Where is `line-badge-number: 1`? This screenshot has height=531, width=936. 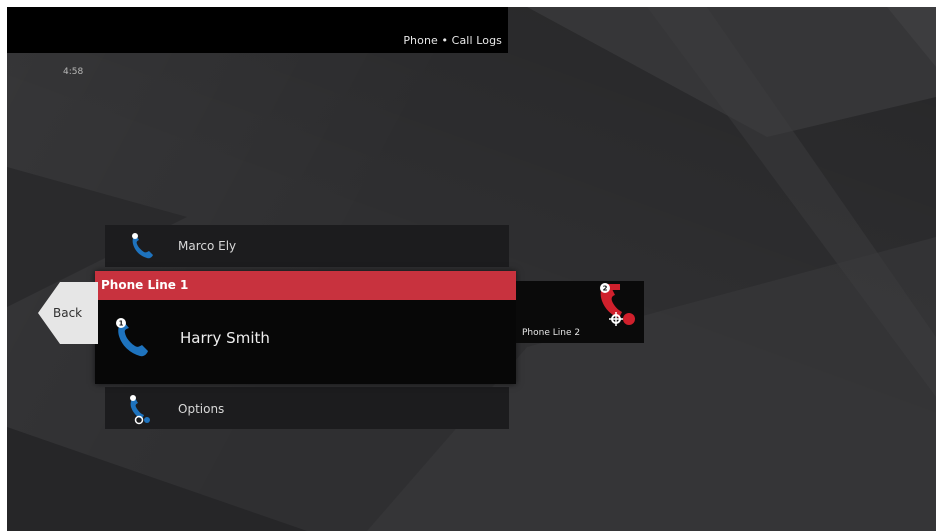 line-badge-number: 1 is located at coordinates (121, 324).